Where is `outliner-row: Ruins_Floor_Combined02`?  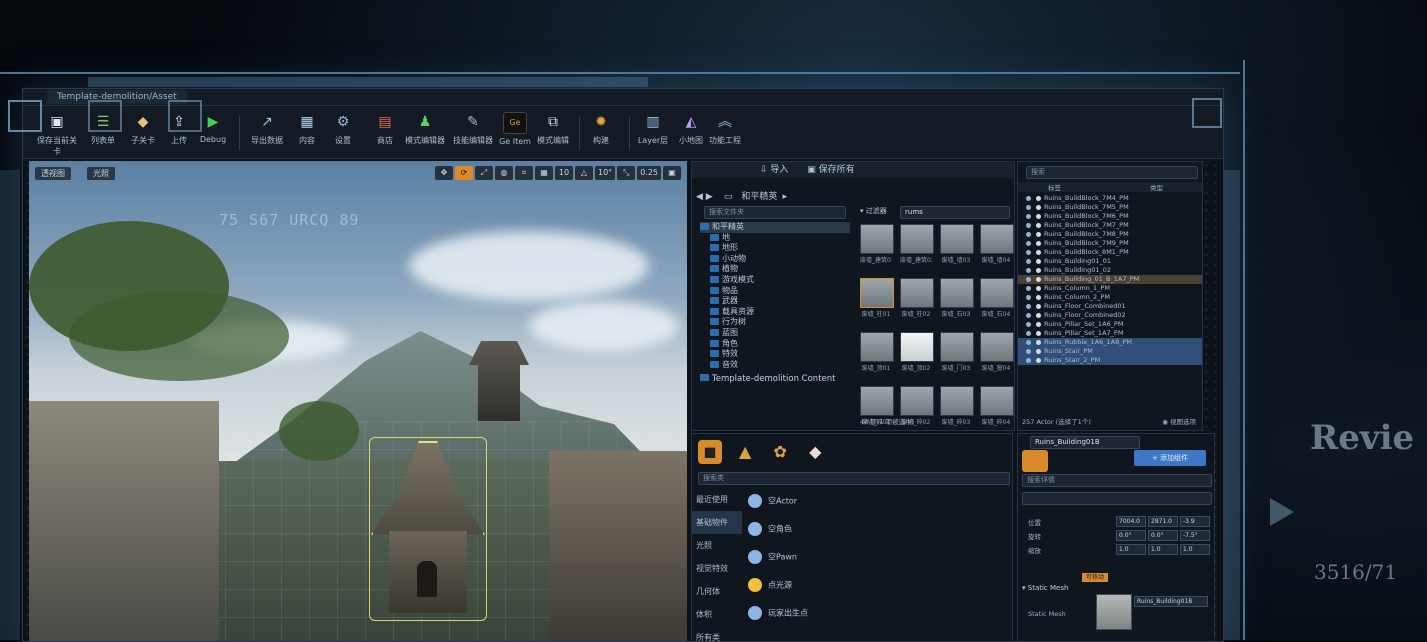 outliner-row: Ruins_Floor_Combined02 is located at coordinates (1110, 315).